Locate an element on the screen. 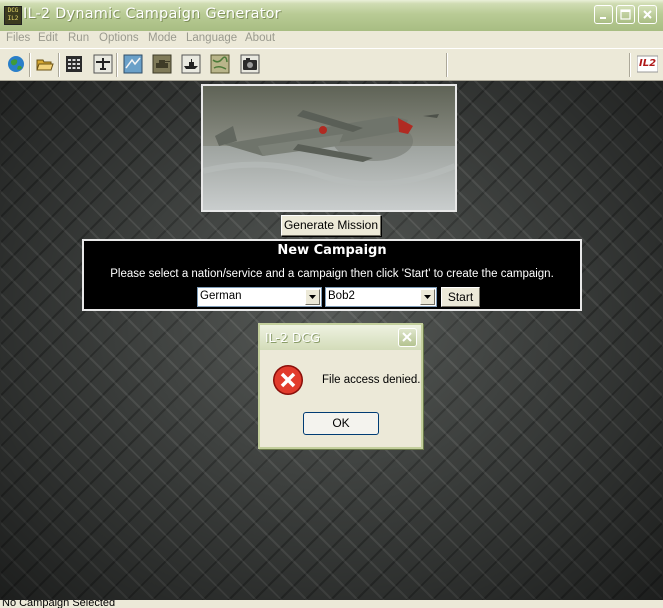 The width and height of the screenshot is (663, 608). aircraft-photo is located at coordinates (329, 148).